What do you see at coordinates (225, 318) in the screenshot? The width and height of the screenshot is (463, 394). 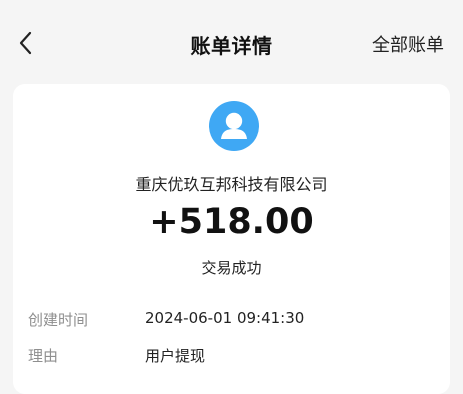 I see `created-time-value: 2024-06-01 09:41:30` at bounding box center [225, 318].